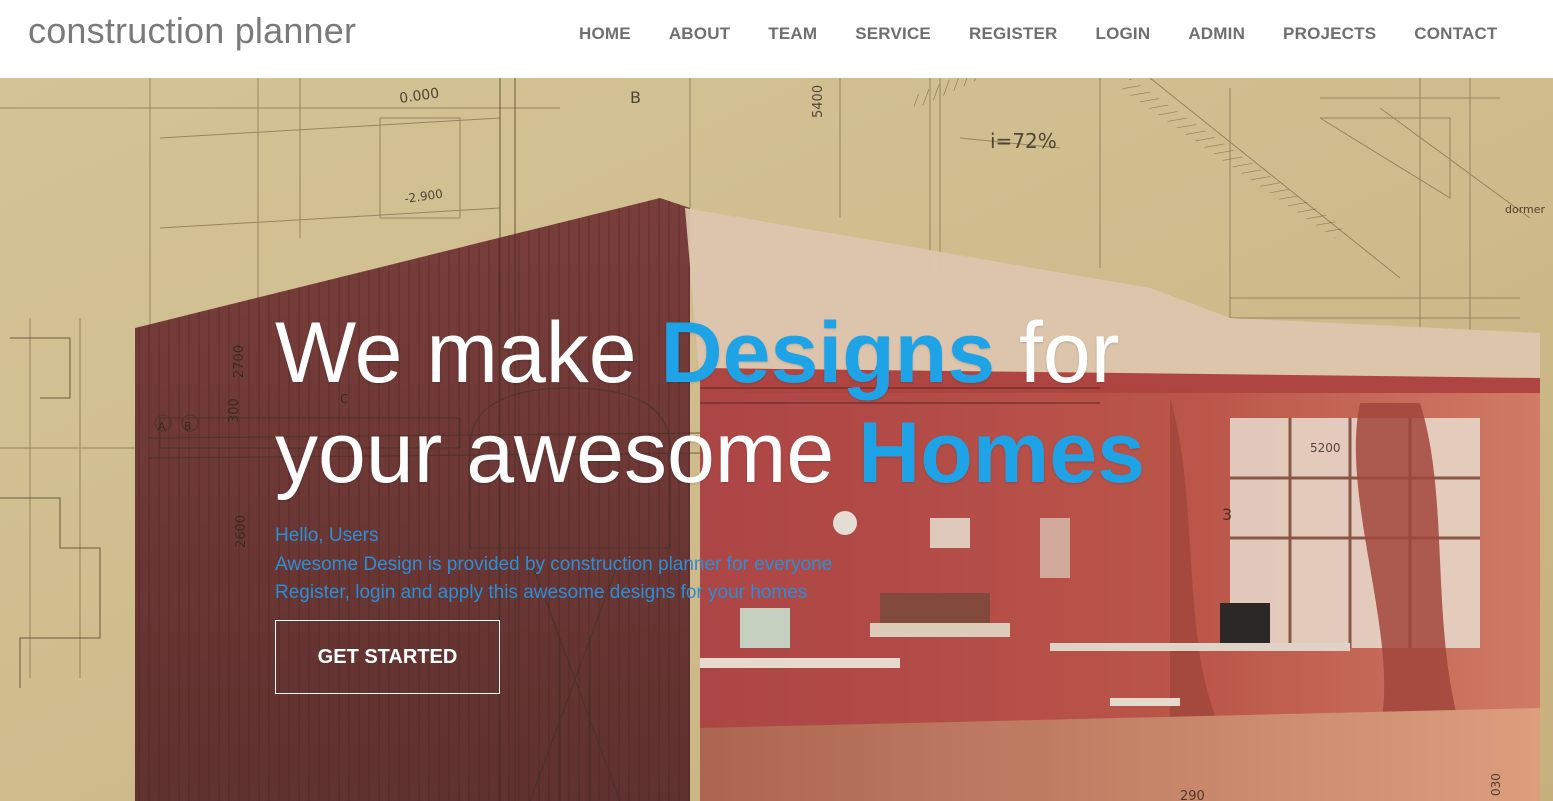  Describe the element at coordinates (893, 34) in the screenshot. I see `nav-service: SERVICE` at that location.